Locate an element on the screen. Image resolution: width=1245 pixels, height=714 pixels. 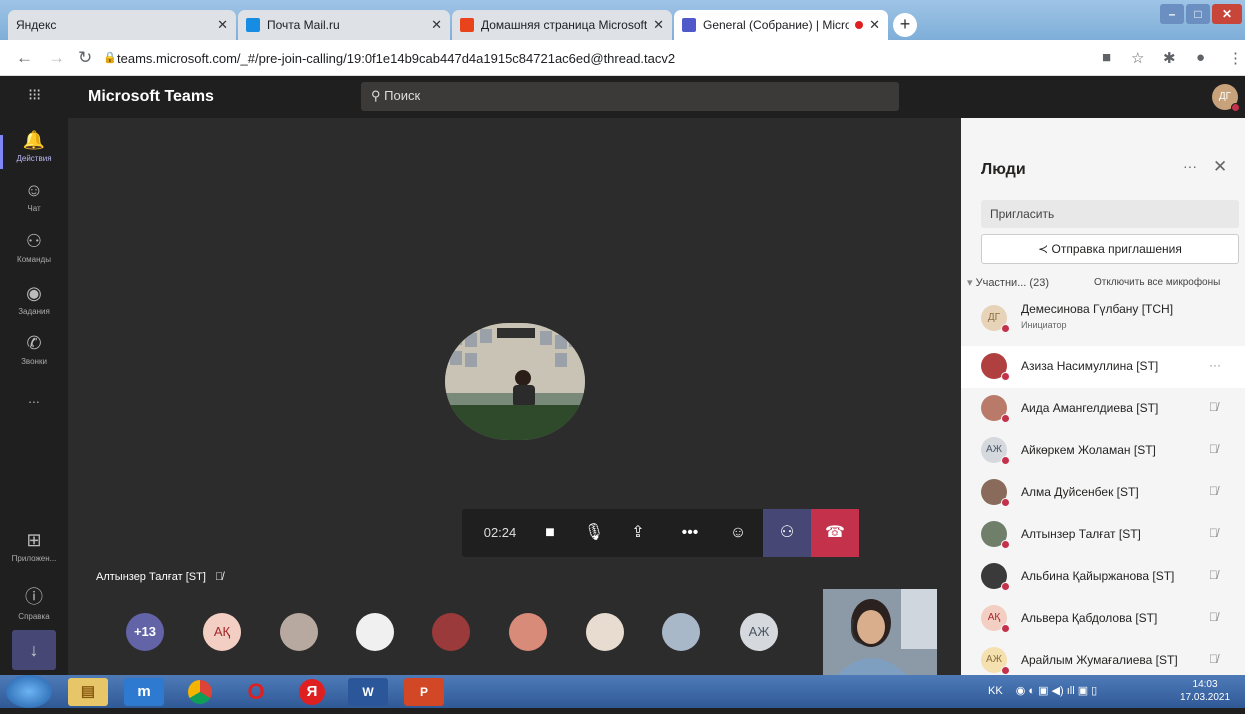
mic-toggle-button: 🎙 is located at coordinates (594, 533).